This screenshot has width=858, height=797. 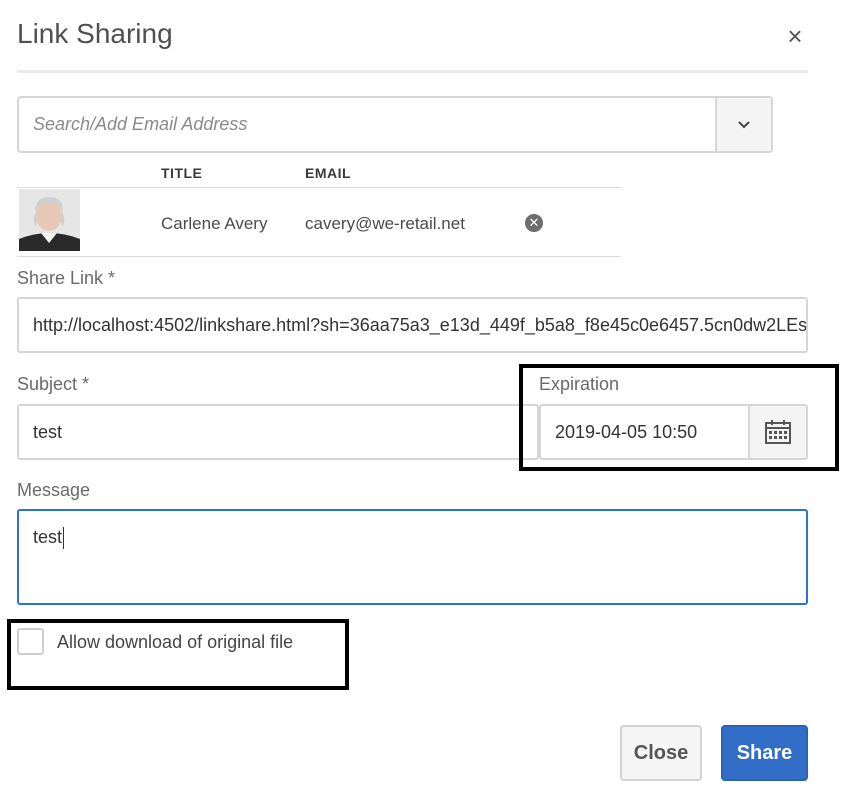 I want to click on chevron-down-icon, so click(x=744, y=124).